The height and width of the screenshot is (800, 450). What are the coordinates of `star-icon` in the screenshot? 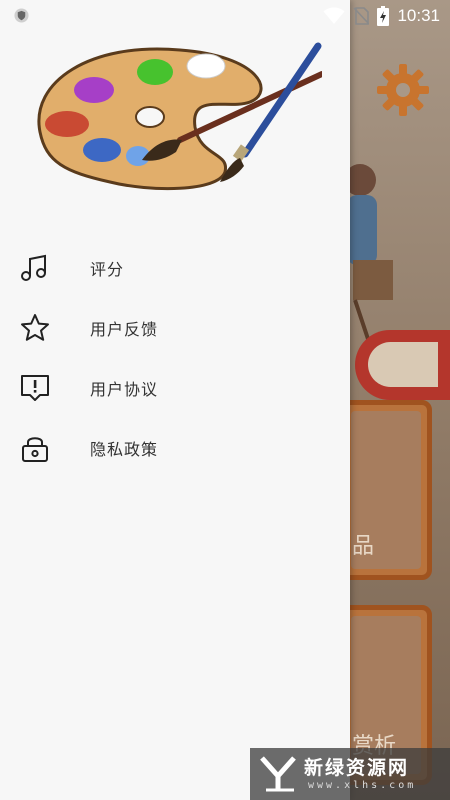 It's located at (35, 327).